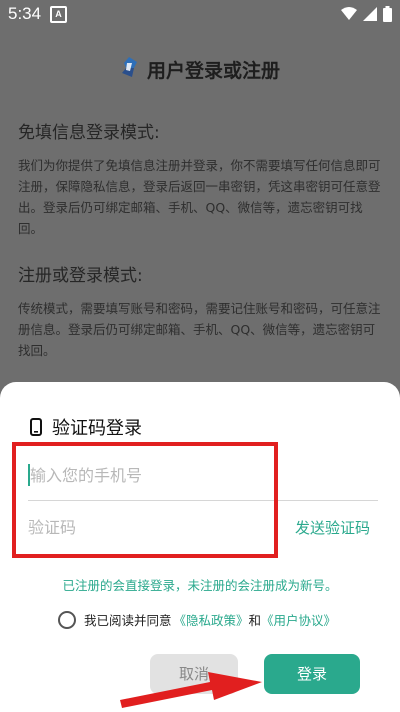  I want to click on page-title: 用户登录或注册, so click(214, 71).